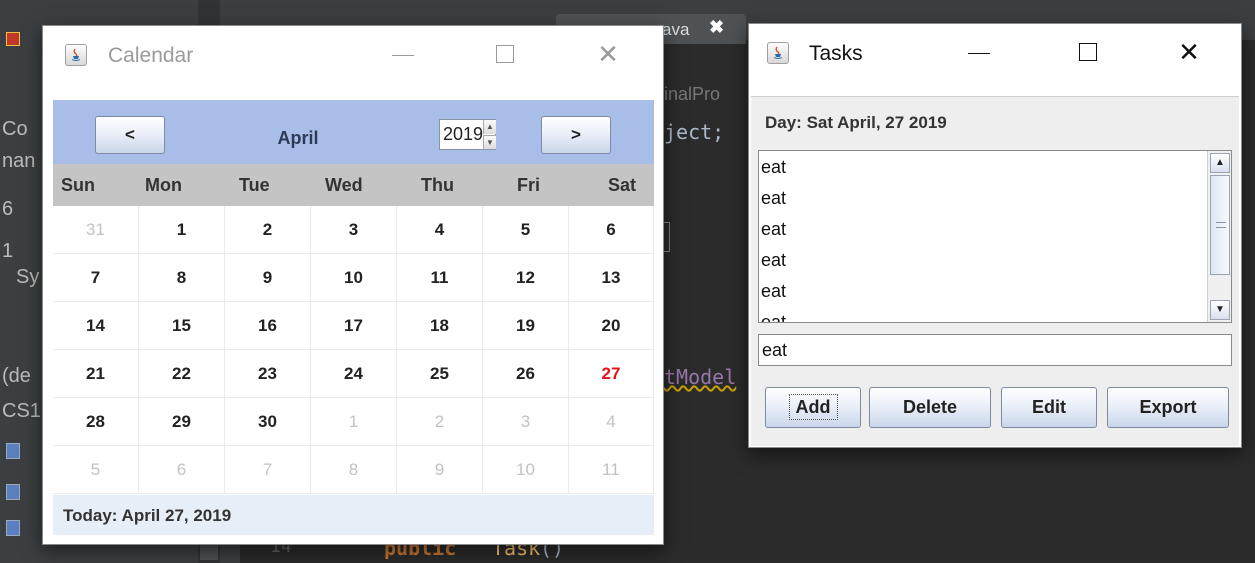  I want to click on day-cell: 17, so click(354, 326).